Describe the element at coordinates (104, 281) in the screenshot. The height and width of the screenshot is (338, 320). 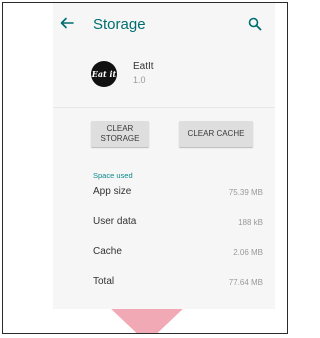
I see `total-label: Total` at that location.